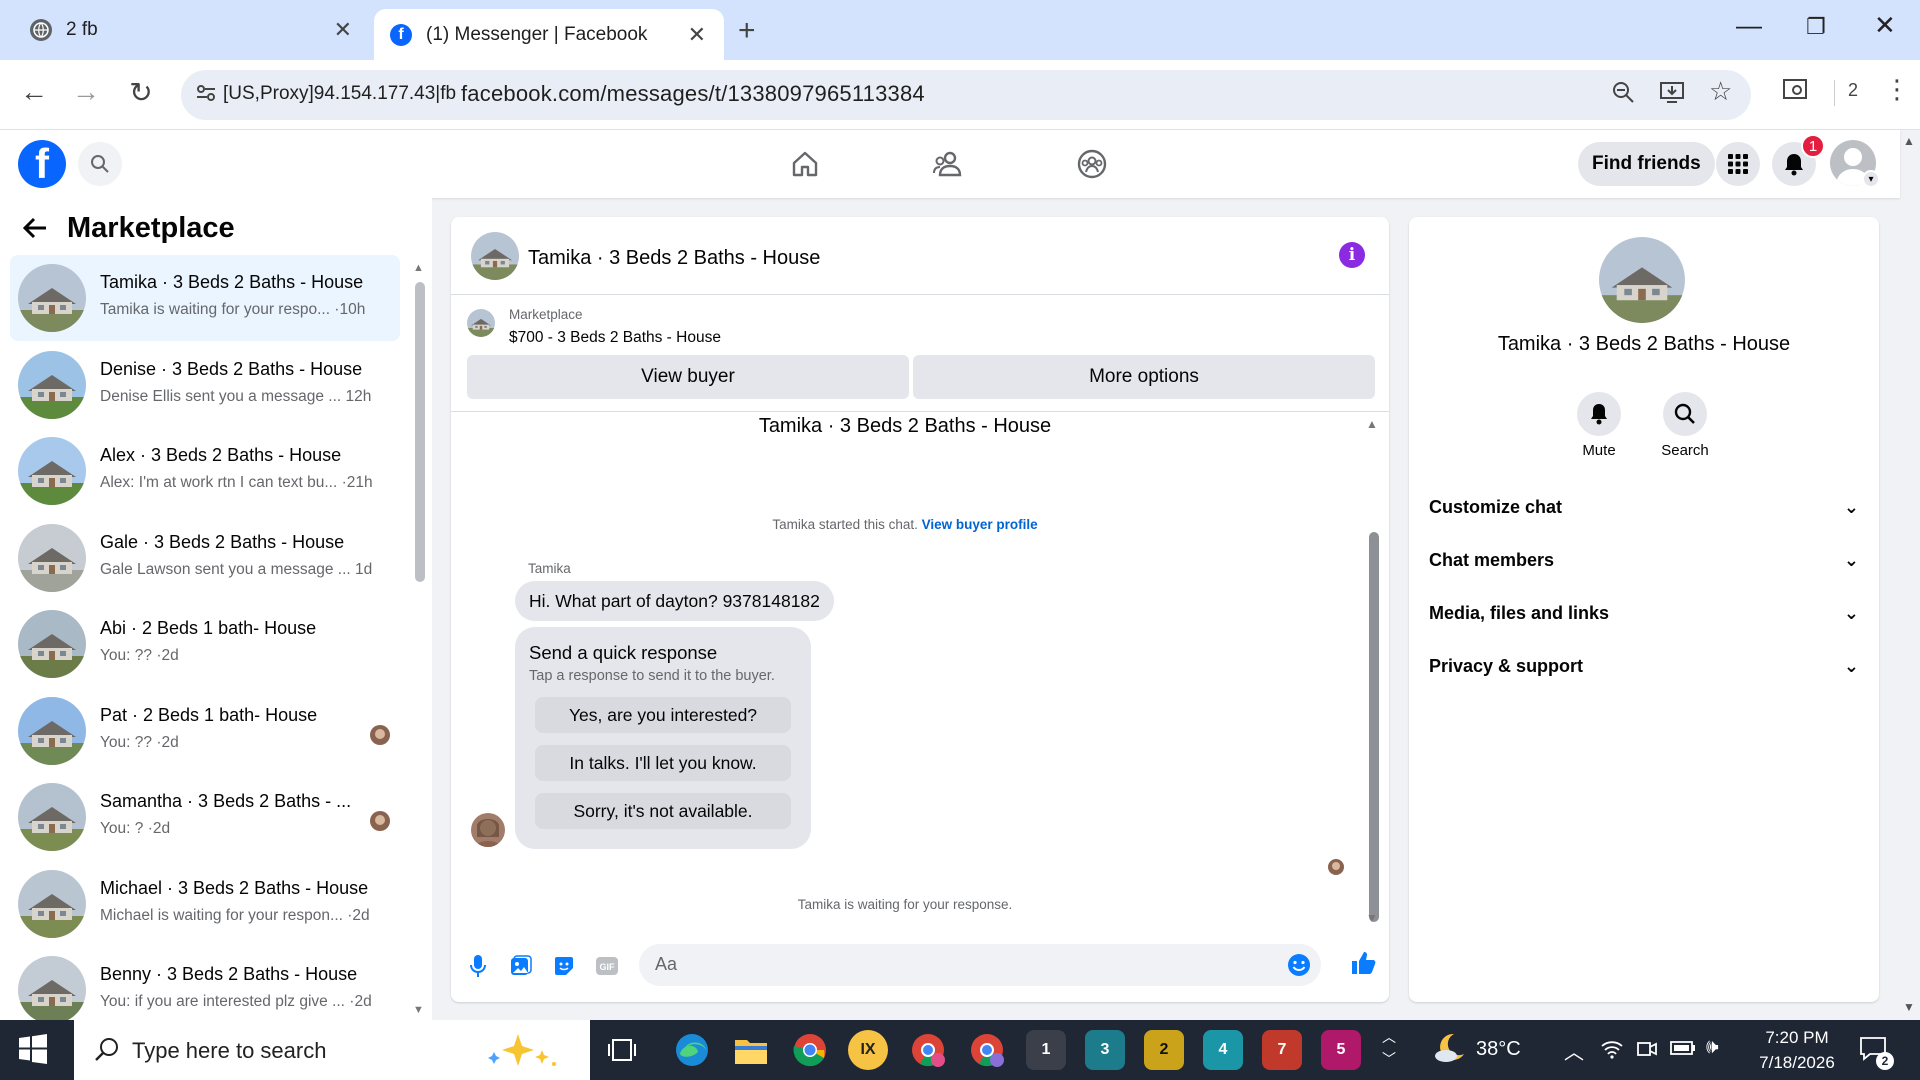  I want to click on taskbar-overflow-arrows-icon: ︿ ﹀, so click(1389, 1048).